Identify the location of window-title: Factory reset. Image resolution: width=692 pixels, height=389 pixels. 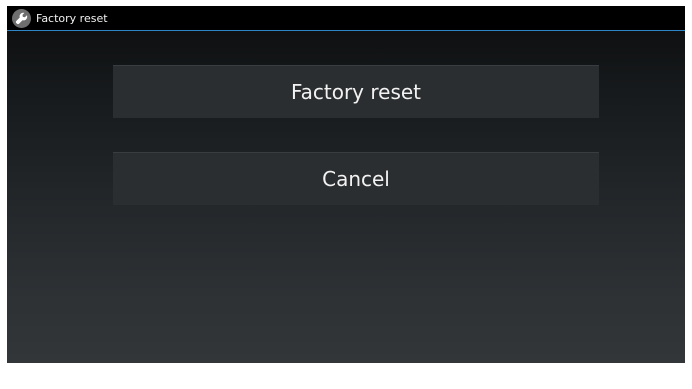
(72, 18).